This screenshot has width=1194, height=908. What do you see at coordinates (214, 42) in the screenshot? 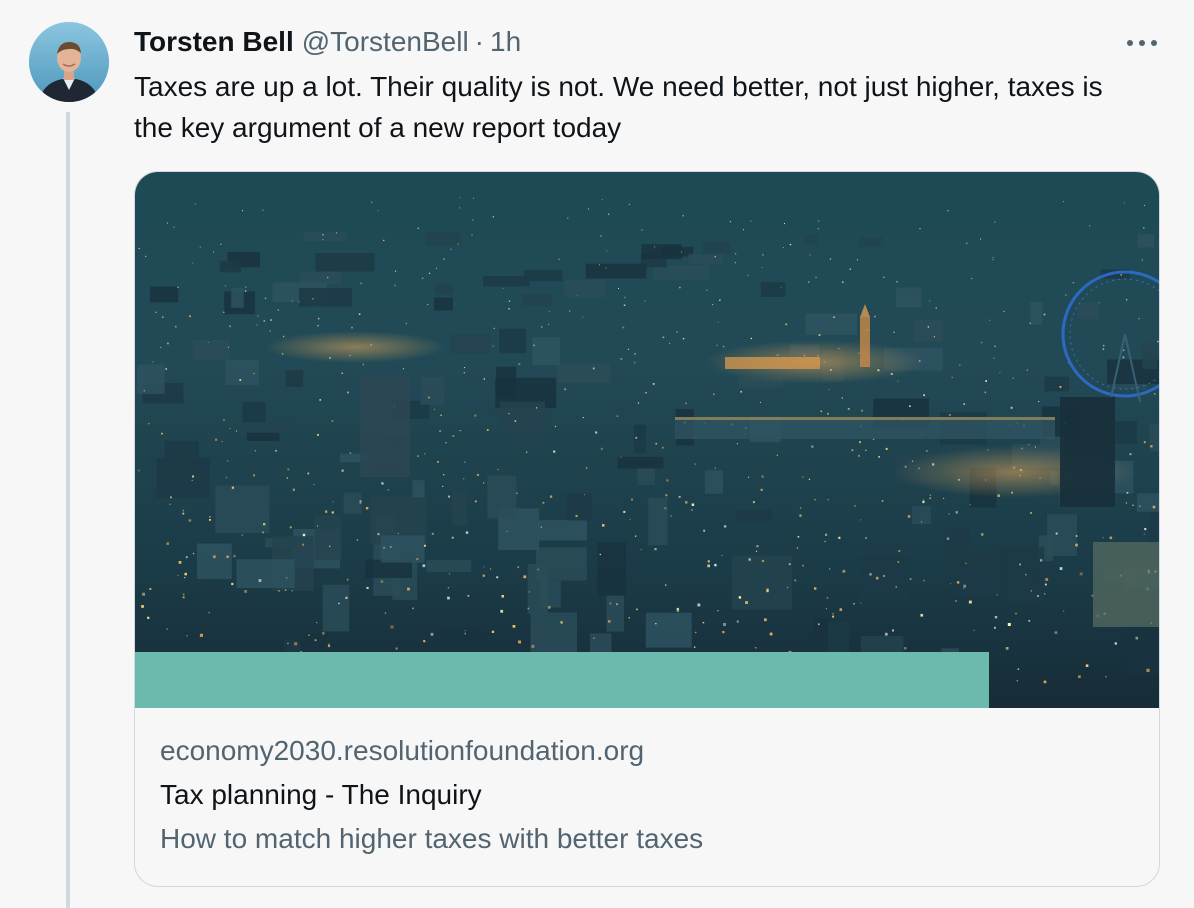
I see `author-display-name: Torsten Bell` at bounding box center [214, 42].